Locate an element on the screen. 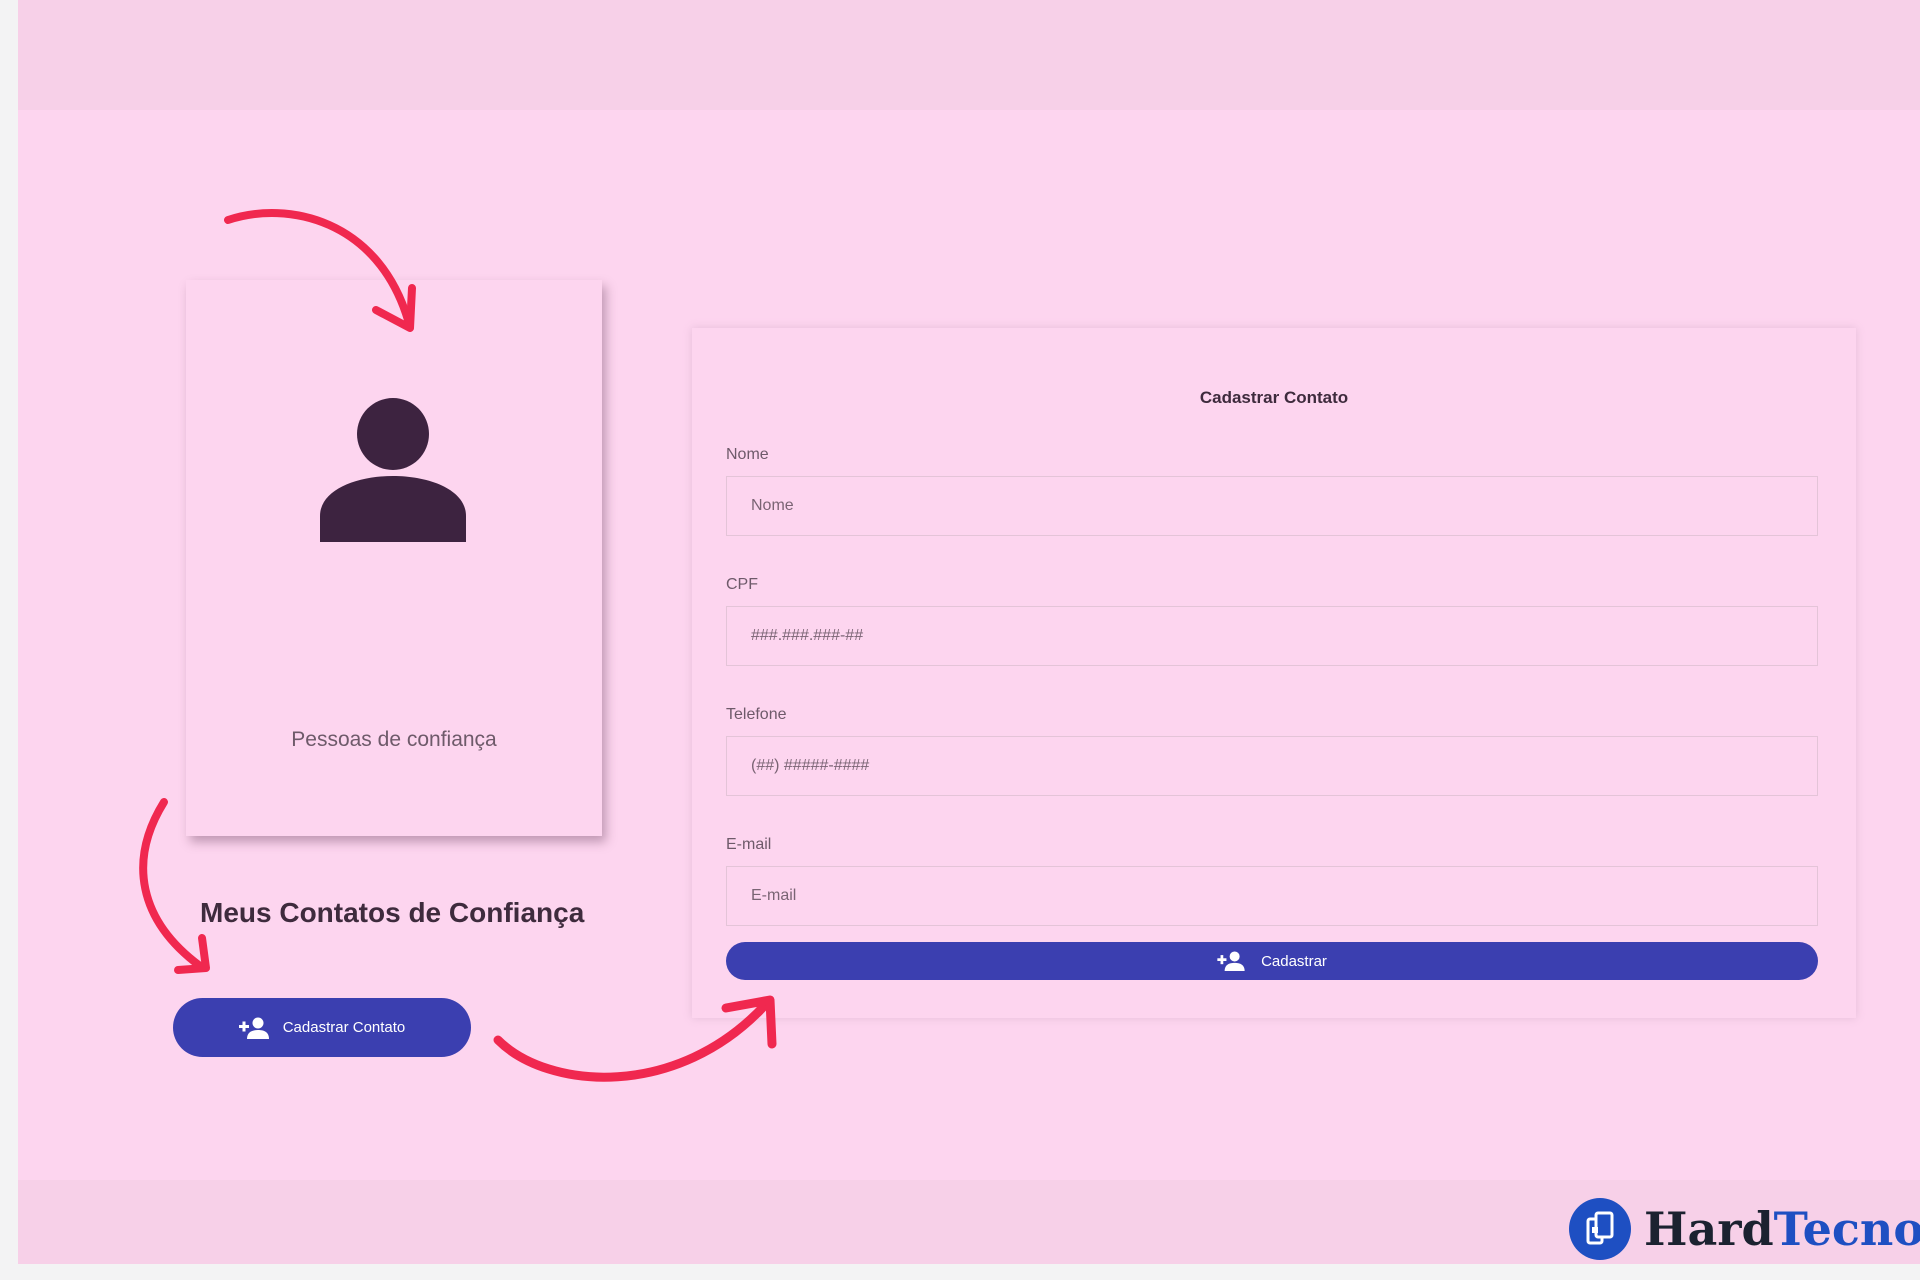 This screenshot has width=1920, height=1280. profile-card: Pessoas de confiança is located at coordinates (394, 558).